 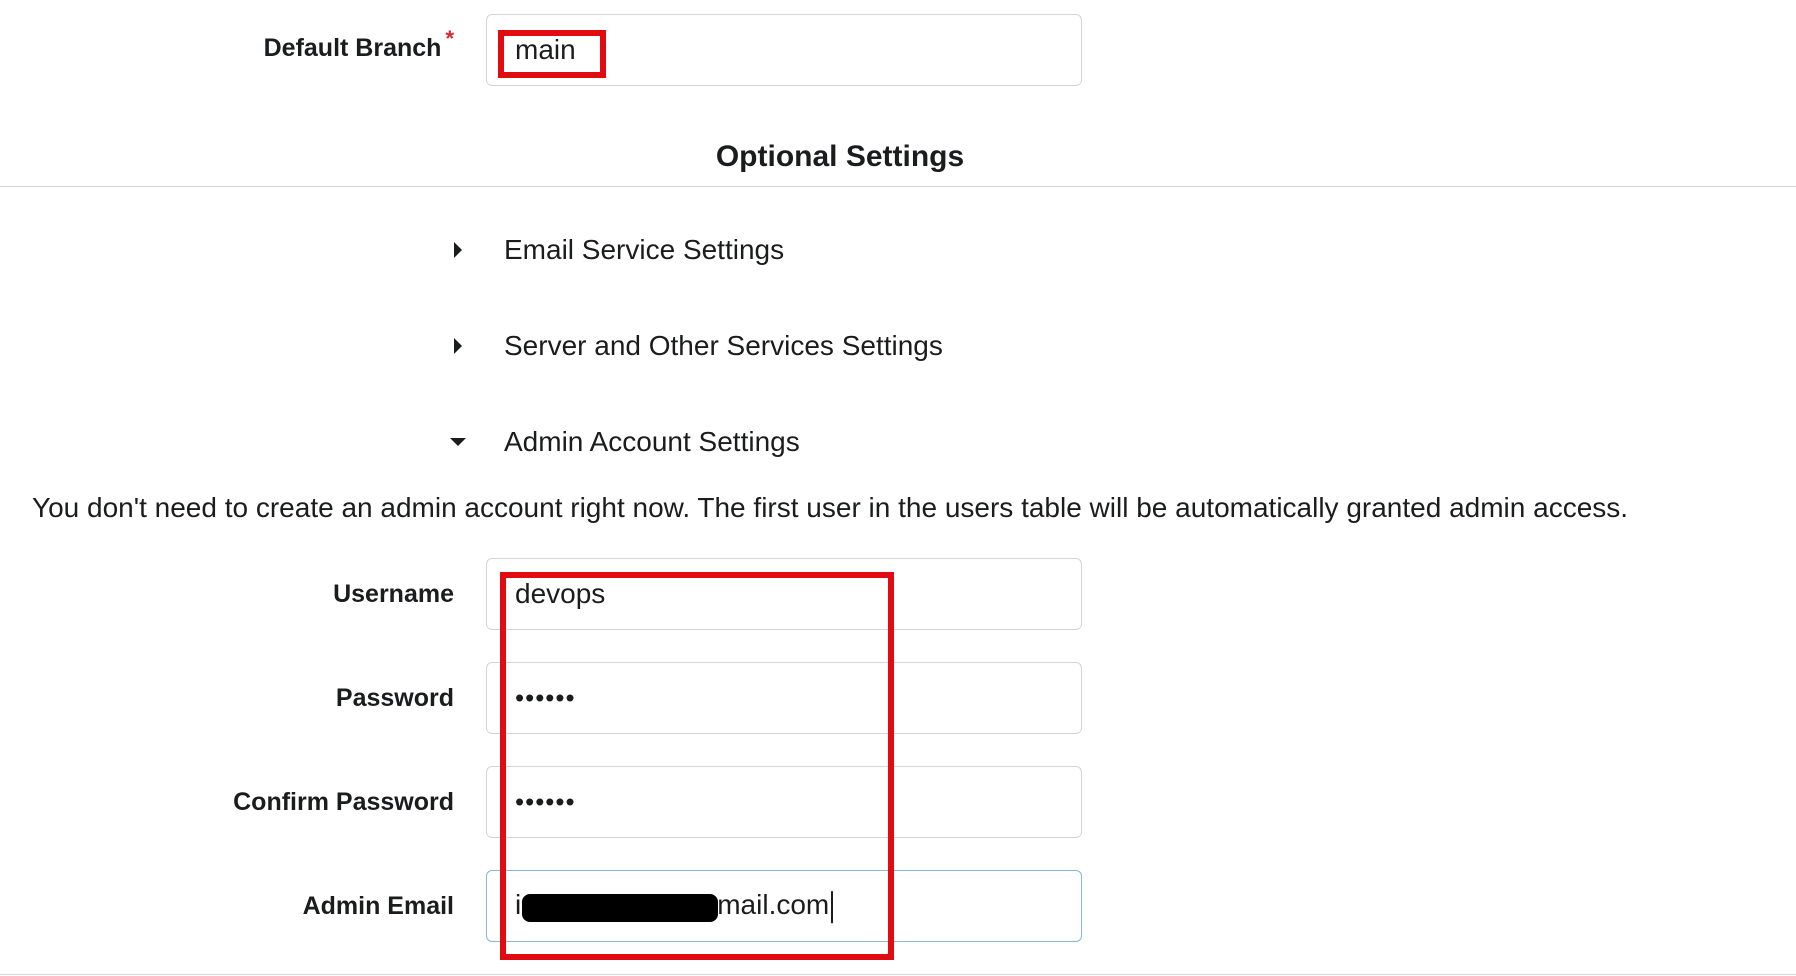 What do you see at coordinates (723, 345) in the screenshot?
I see `accordion-server-services-label: Server and Other Services Settings` at bounding box center [723, 345].